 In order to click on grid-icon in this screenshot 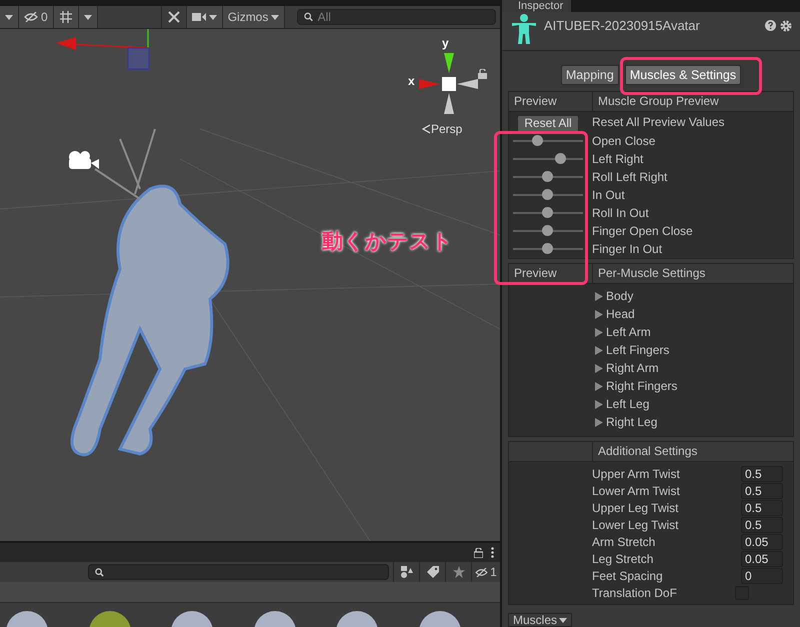, I will do `click(65, 17)`.